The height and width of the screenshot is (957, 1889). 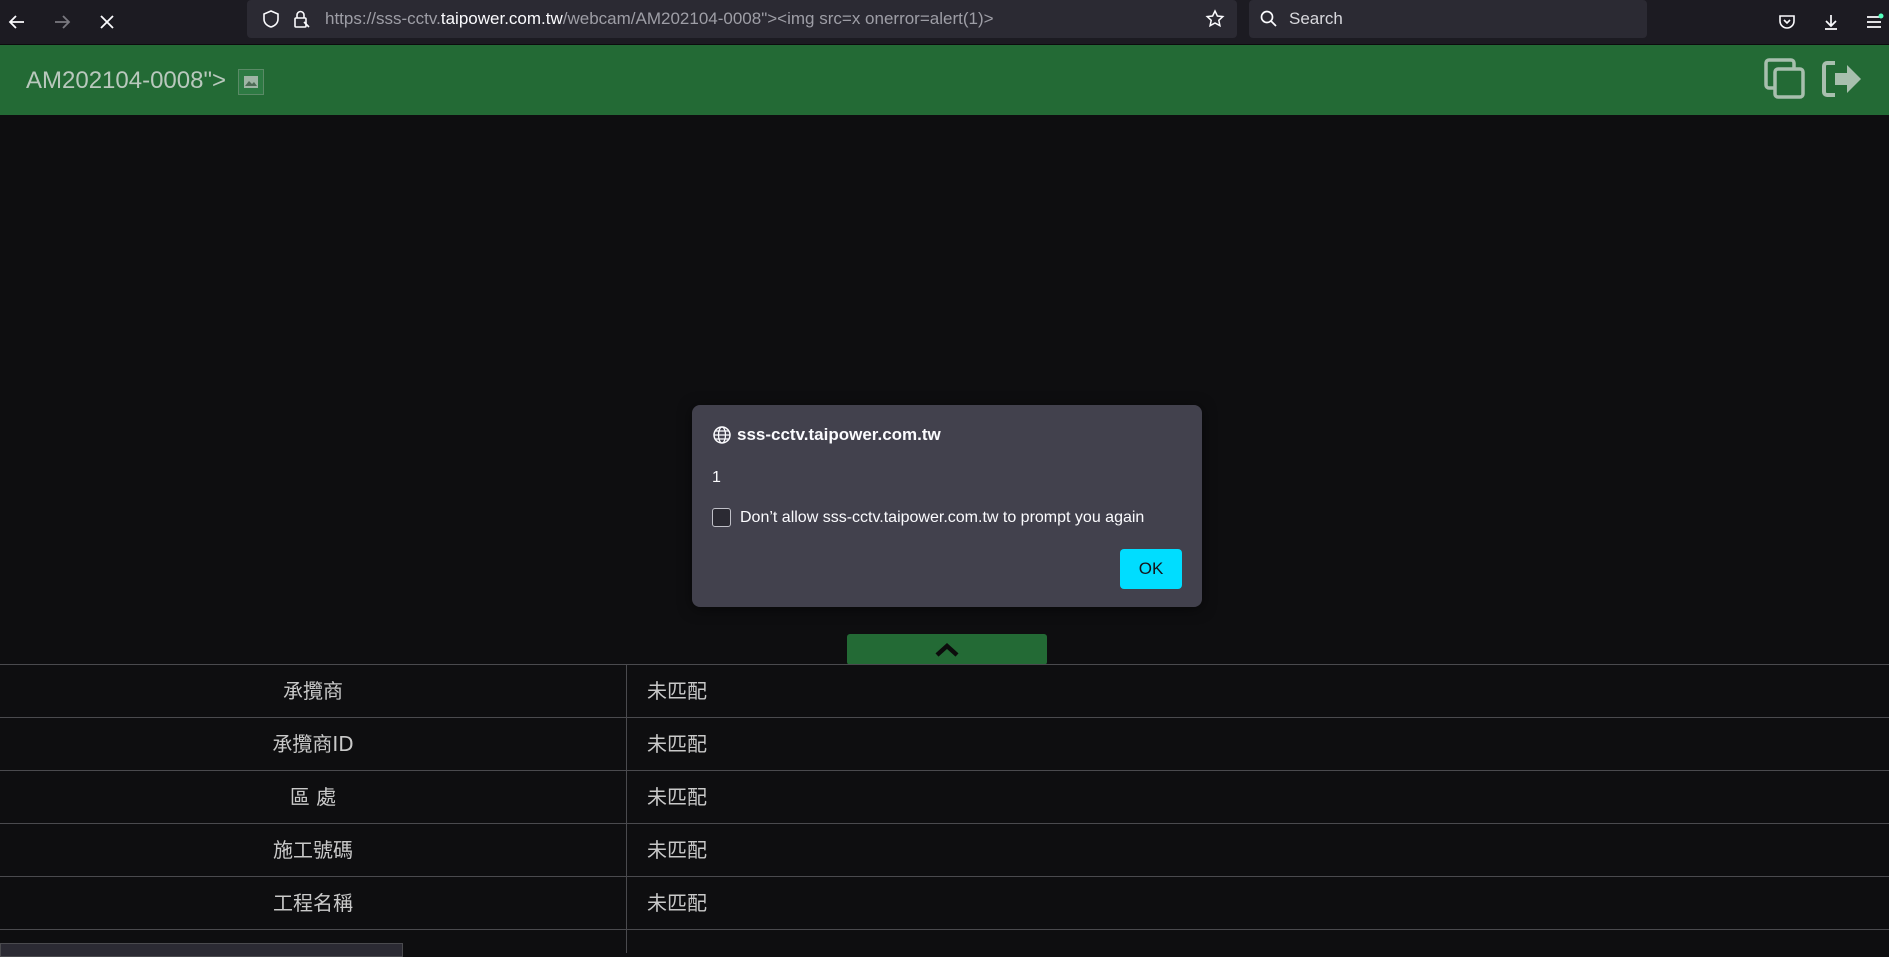 I want to click on globe-icon, so click(x=722, y=435).